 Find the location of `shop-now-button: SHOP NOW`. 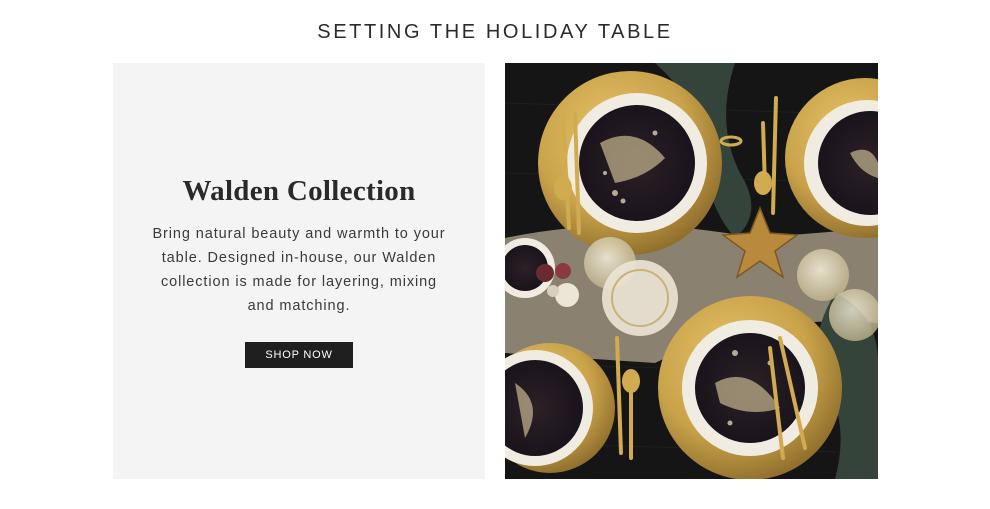

shop-now-button: SHOP NOW is located at coordinates (299, 355).